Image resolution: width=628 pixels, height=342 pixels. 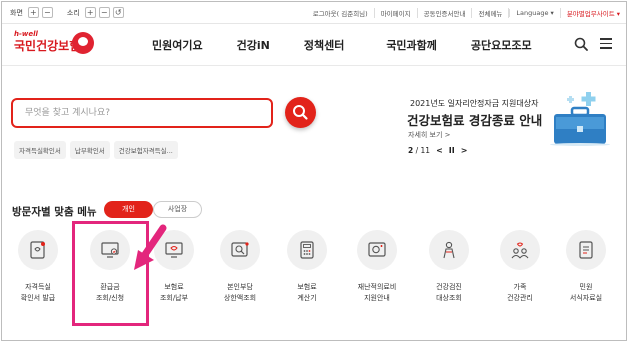 I want to click on tag-payment-certificate: 납부확인서, so click(x=89, y=150).